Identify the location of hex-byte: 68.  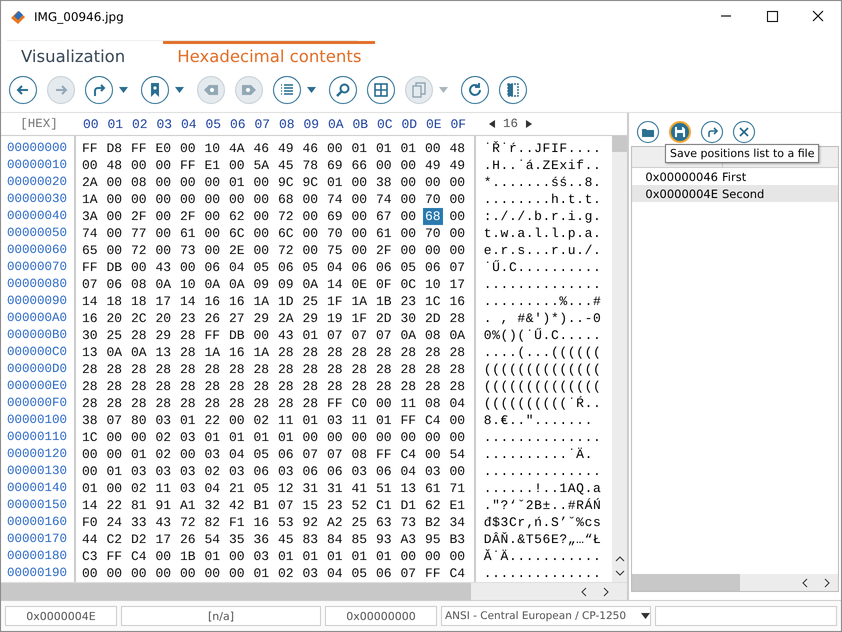
(286, 199).